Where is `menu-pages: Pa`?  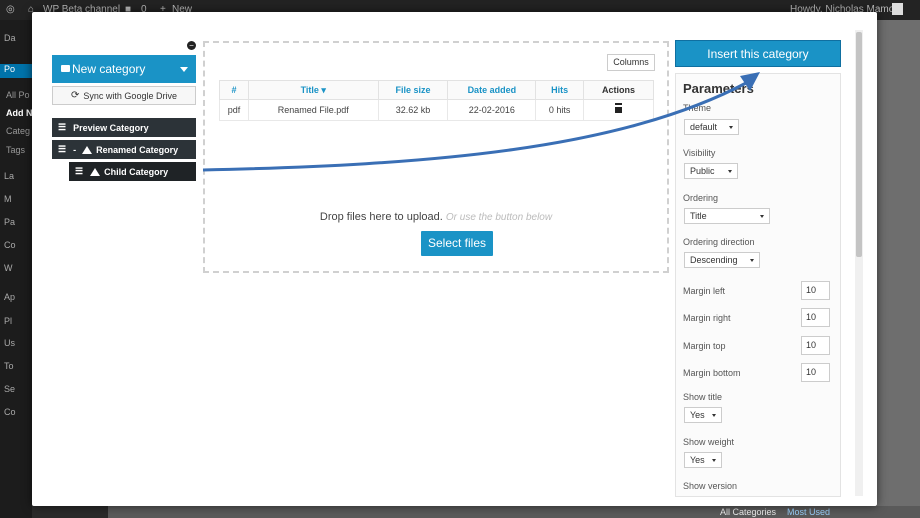 menu-pages: Pa is located at coordinates (18, 224).